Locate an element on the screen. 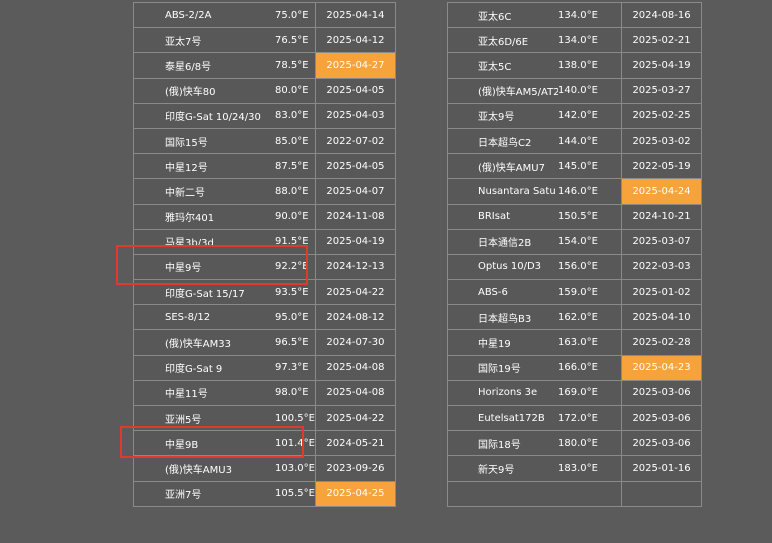 The image size is (772, 543). update-date: 2025-04-07 is located at coordinates (355, 191).